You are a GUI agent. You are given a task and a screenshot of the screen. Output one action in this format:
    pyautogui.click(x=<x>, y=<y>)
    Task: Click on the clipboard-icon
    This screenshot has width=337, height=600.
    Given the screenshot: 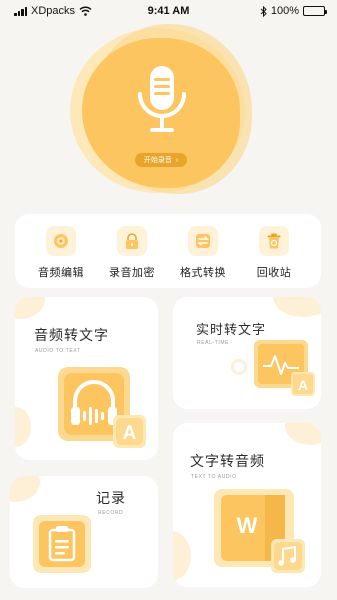 What is the action you would take?
    pyautogui.click(x=62, y=544)
    